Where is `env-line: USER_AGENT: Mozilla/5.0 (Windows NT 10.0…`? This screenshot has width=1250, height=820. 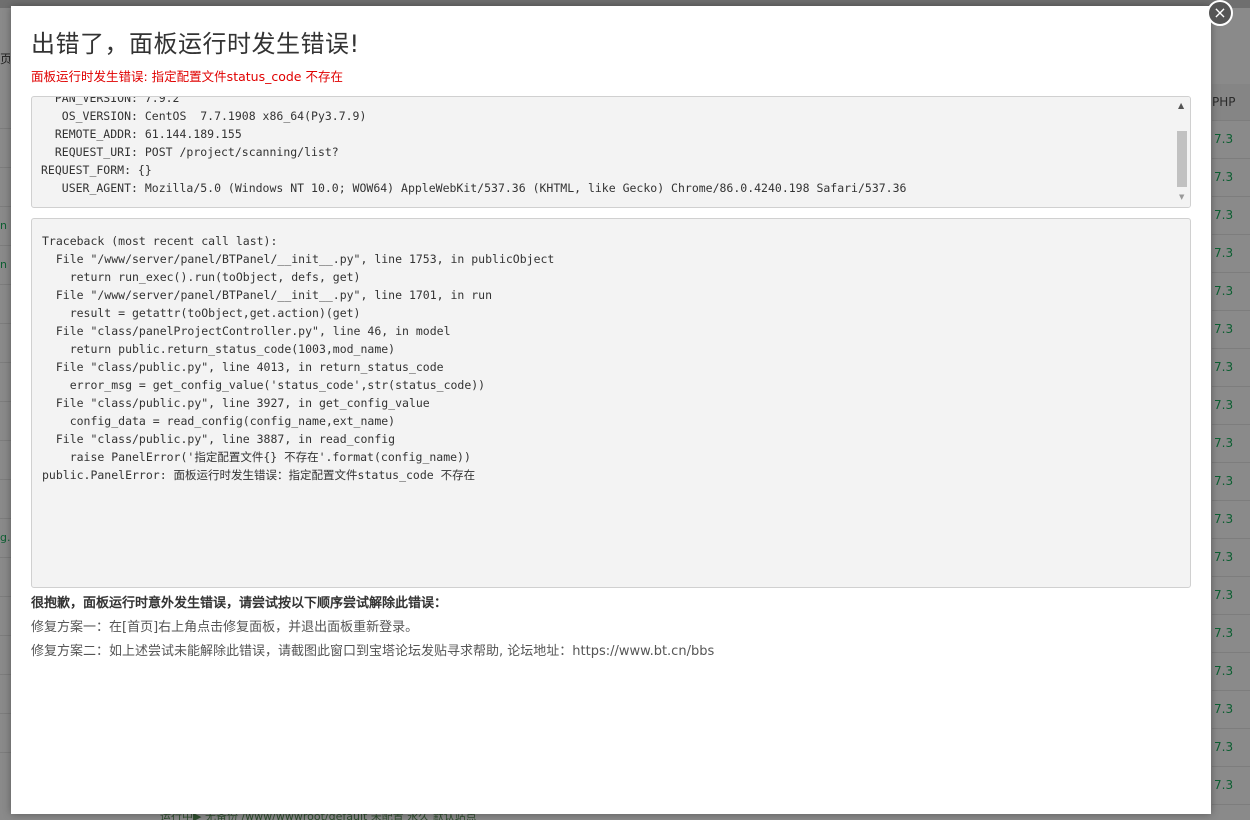 env-line: USER_AGENT: Mozilla/5.0 (Windows NT 10.0… is located at coordinates (474, 188).